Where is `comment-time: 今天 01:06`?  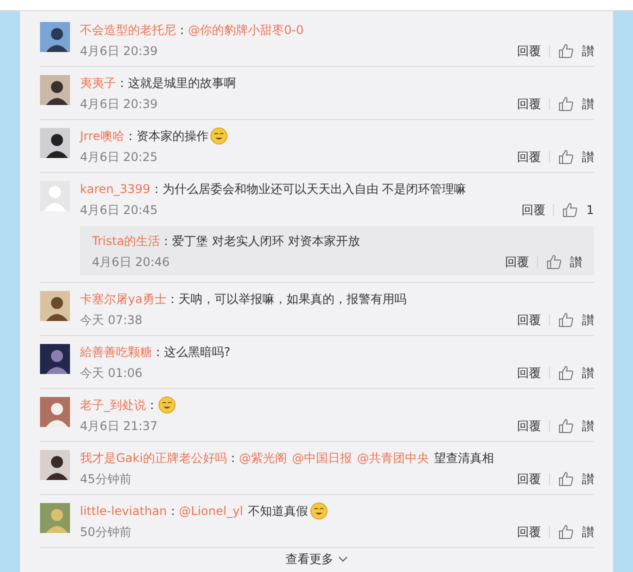
comment-time: 今天 01:06 is located at coordinates (111, 373).